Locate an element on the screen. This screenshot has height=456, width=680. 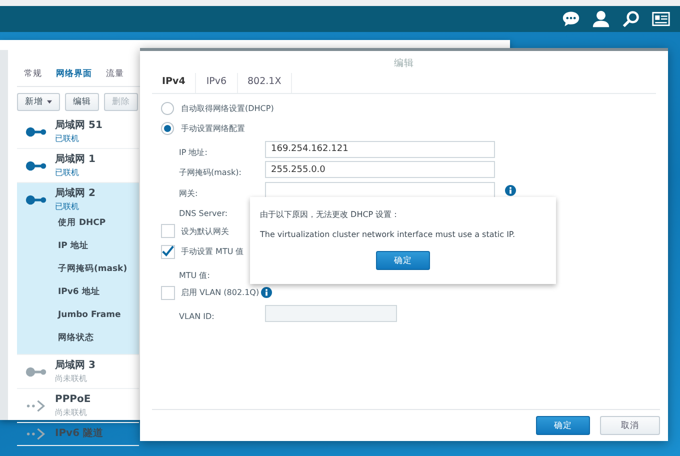
input-field: 255.255.0.0 is located at coordinates (380, 169).